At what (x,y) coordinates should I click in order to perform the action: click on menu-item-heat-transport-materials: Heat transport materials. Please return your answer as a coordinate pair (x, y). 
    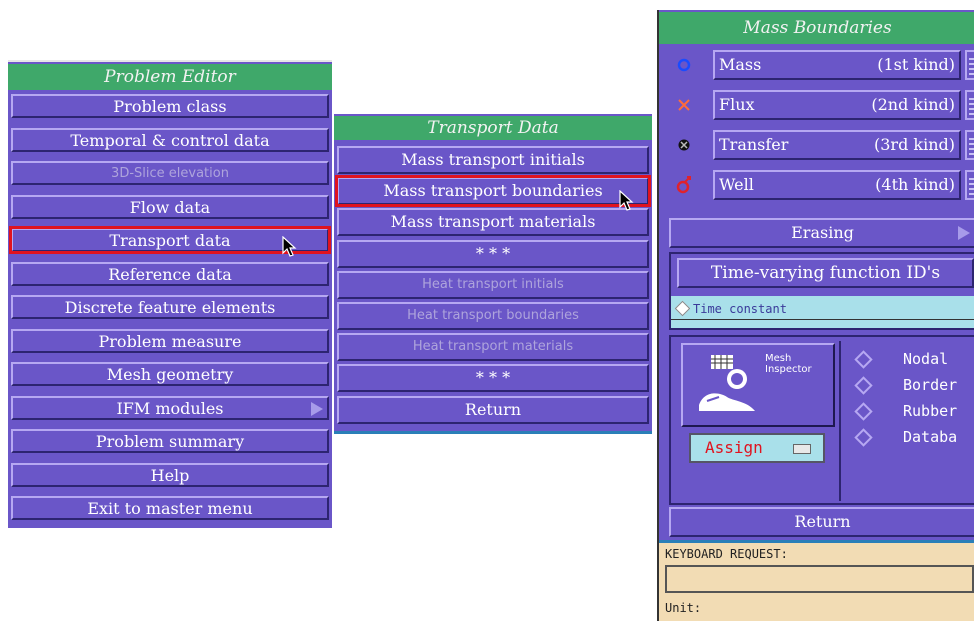
    Looking at the image, I should click on (493, 347).